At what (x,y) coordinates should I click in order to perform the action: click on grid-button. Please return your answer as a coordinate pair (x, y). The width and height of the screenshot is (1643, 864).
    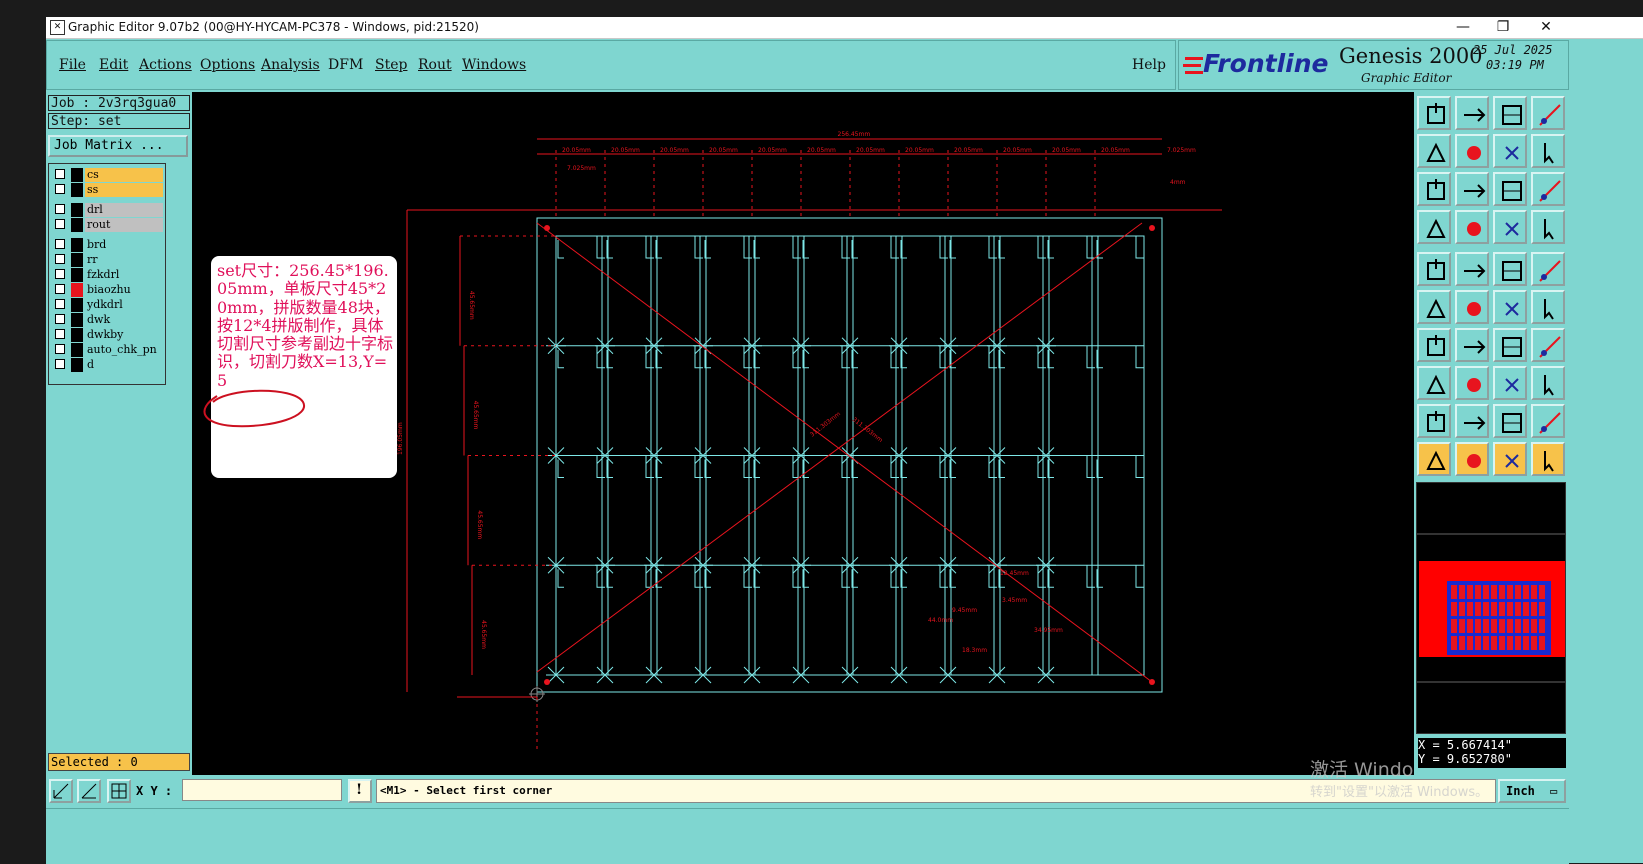
    Looking at the image, I should click on (119, 791).